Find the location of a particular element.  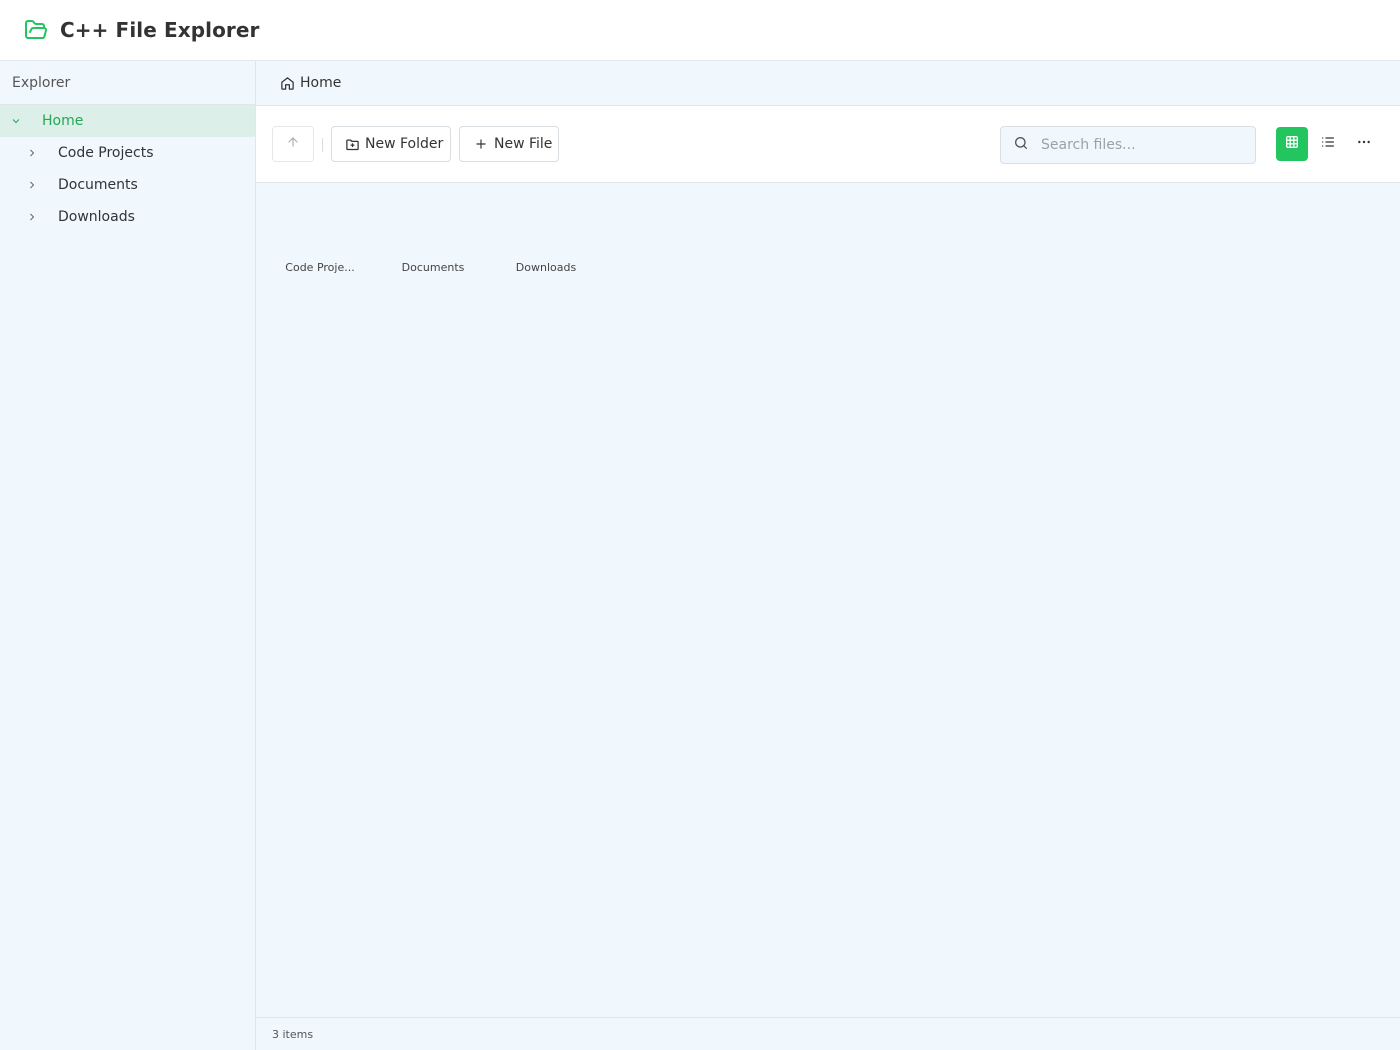

new-file-button: New File is located at coordinates (509, 144).